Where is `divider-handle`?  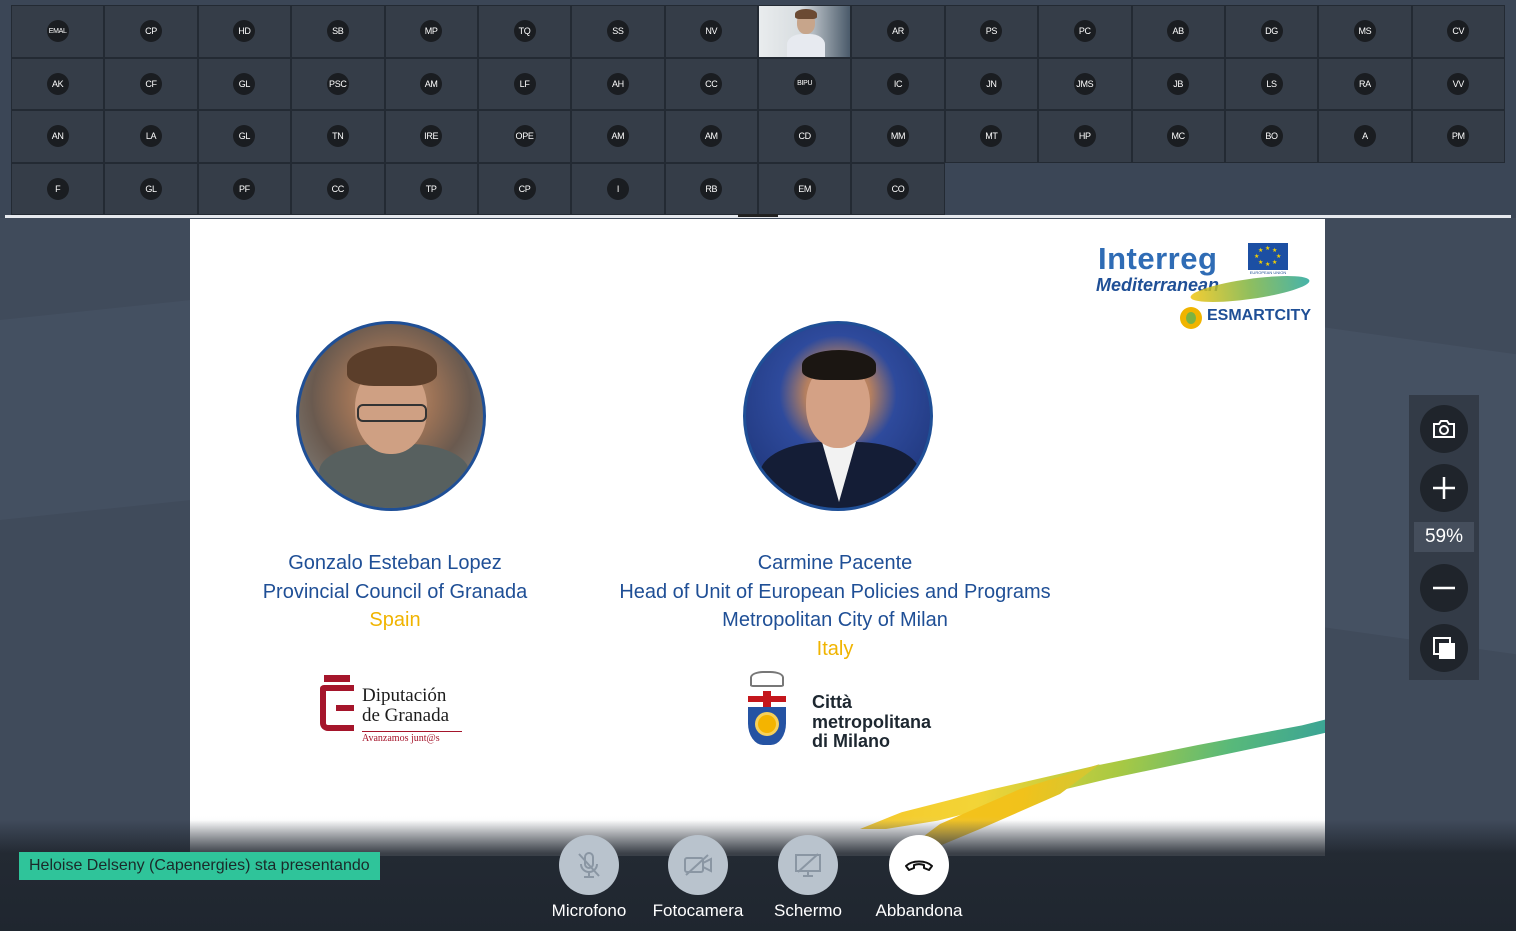 divider-handle is located at coordinates (758, 215).